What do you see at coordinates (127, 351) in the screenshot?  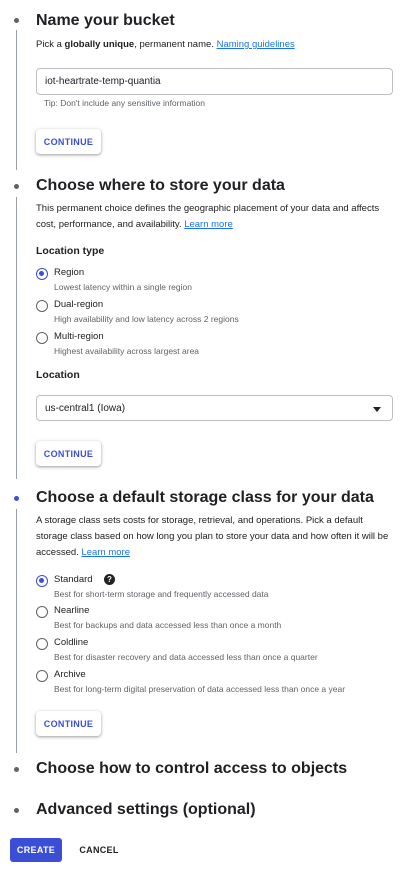 I see `radio-description: Highest availability across largest area` at bounding box center [127, 351].